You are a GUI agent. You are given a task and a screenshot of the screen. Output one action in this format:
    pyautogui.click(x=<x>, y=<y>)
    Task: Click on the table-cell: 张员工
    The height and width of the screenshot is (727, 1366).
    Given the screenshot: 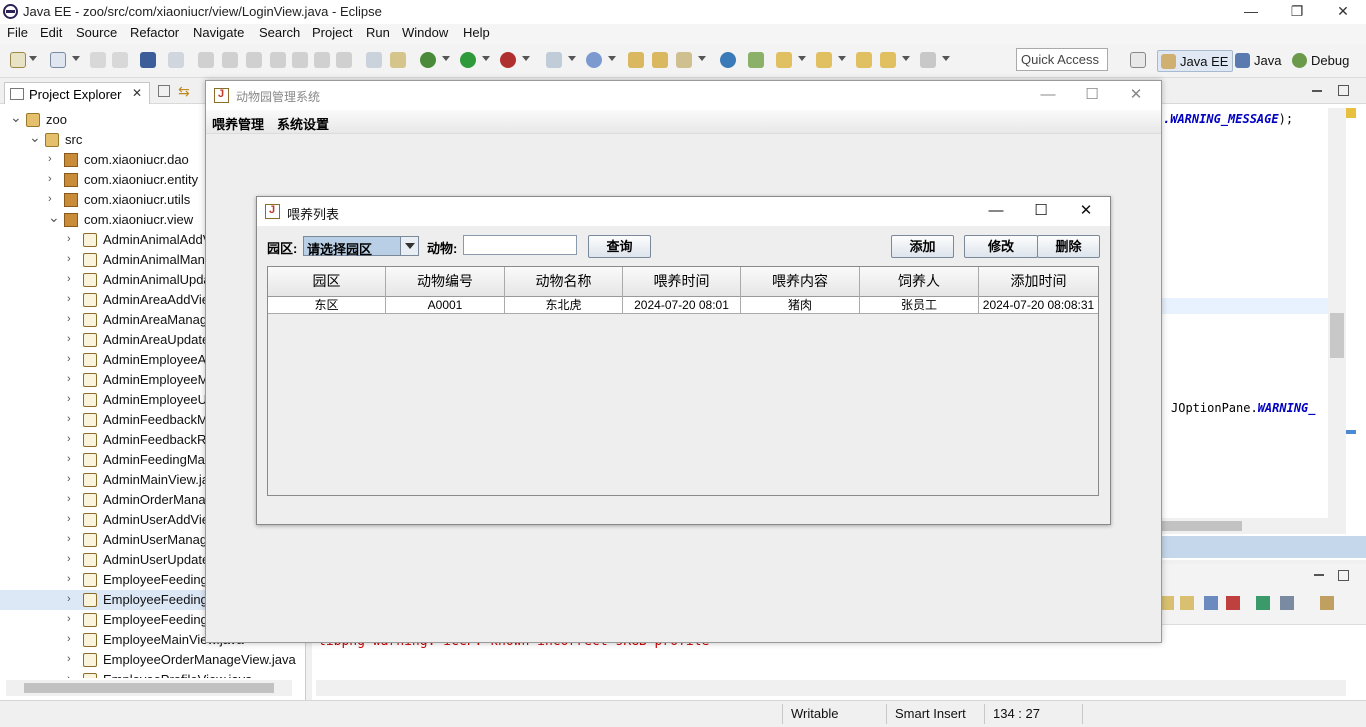 What is the action you would take?
    pyautogui.click(x=919, y=305)
    